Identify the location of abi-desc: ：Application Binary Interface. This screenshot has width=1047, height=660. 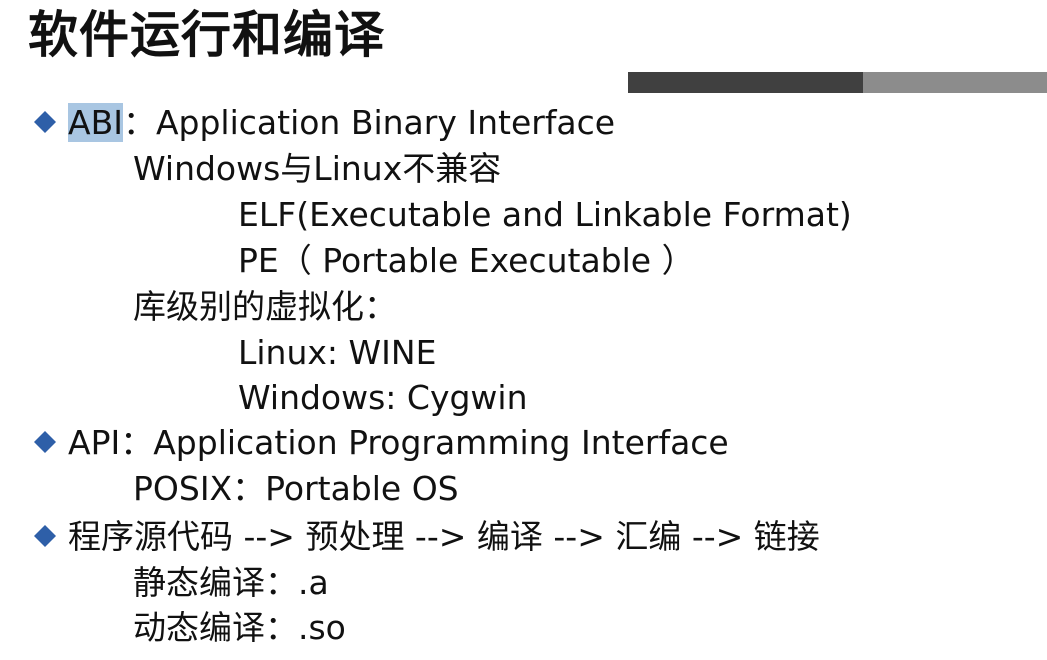
(369, 122).